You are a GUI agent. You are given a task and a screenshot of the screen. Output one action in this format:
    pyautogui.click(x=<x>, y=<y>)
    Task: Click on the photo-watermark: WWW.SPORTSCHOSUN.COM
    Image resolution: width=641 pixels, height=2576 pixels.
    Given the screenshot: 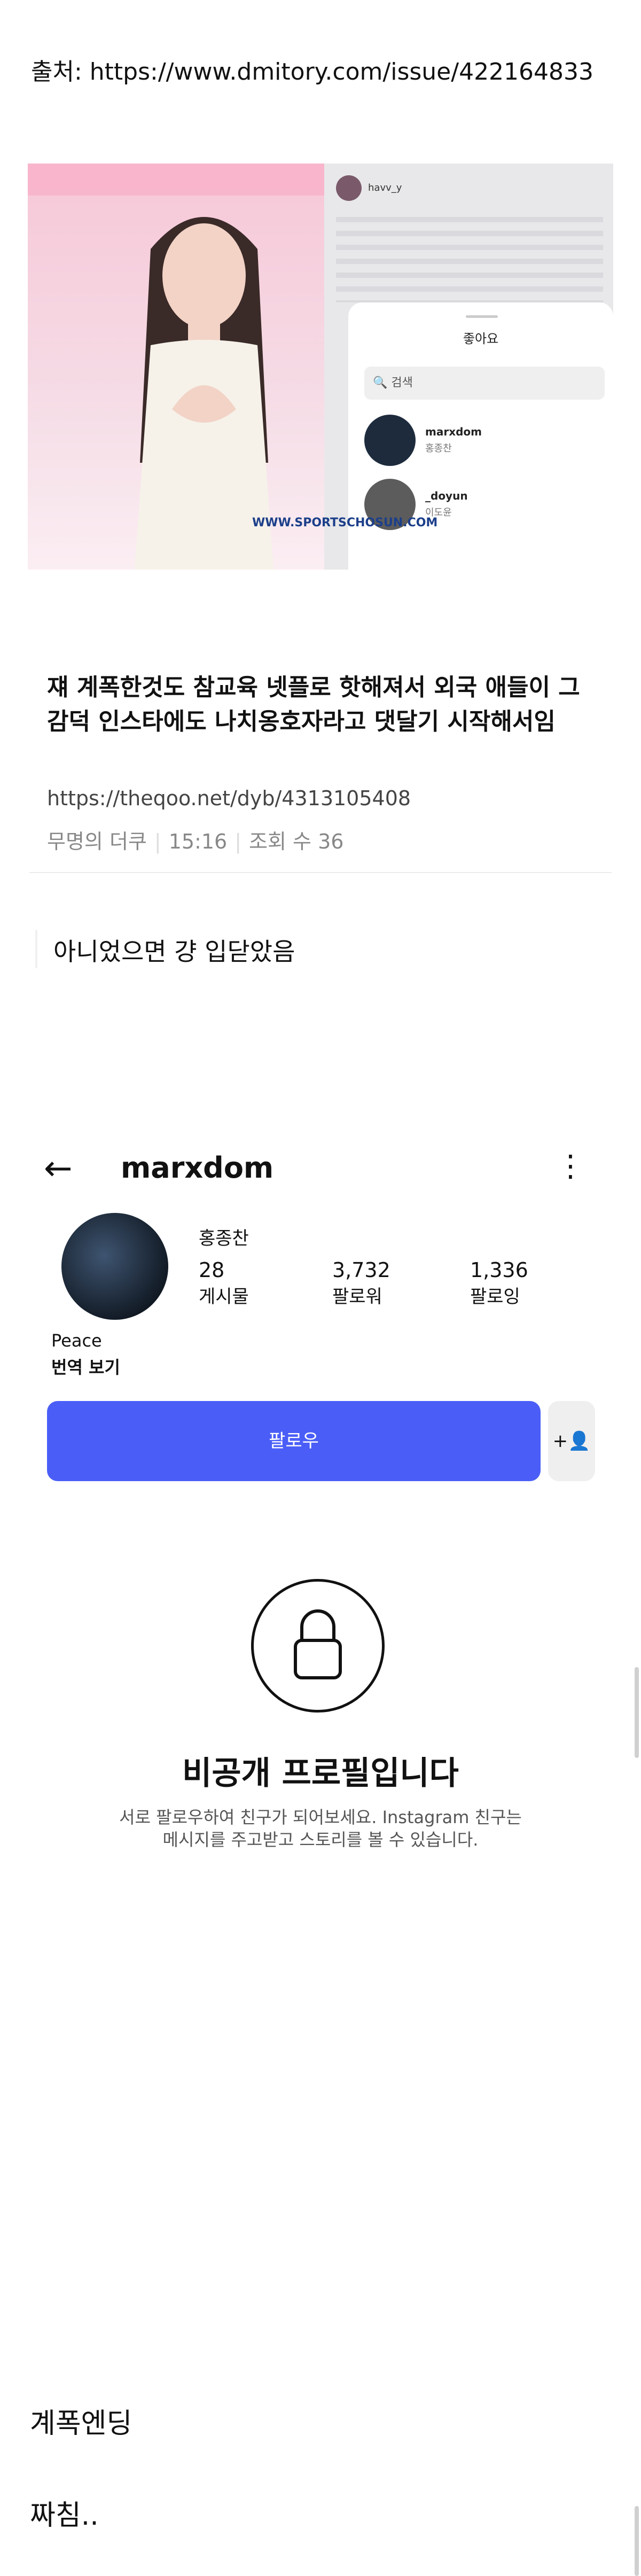 What is the action you would take?
    pyautogui.click(x=345, y=523)
    